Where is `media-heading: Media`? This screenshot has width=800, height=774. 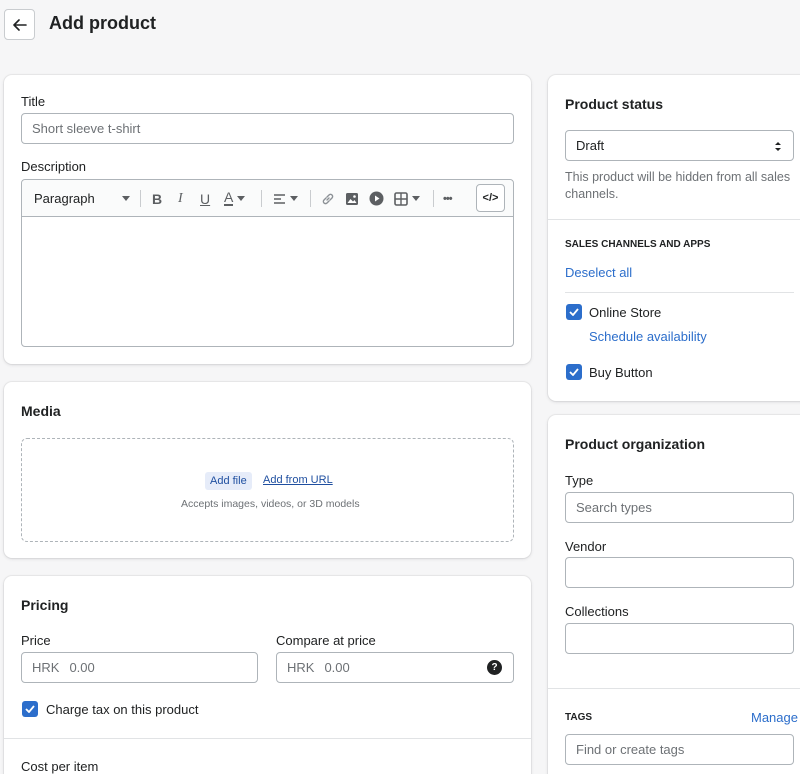 media-heading: Media is located at coordinates (41, 411).